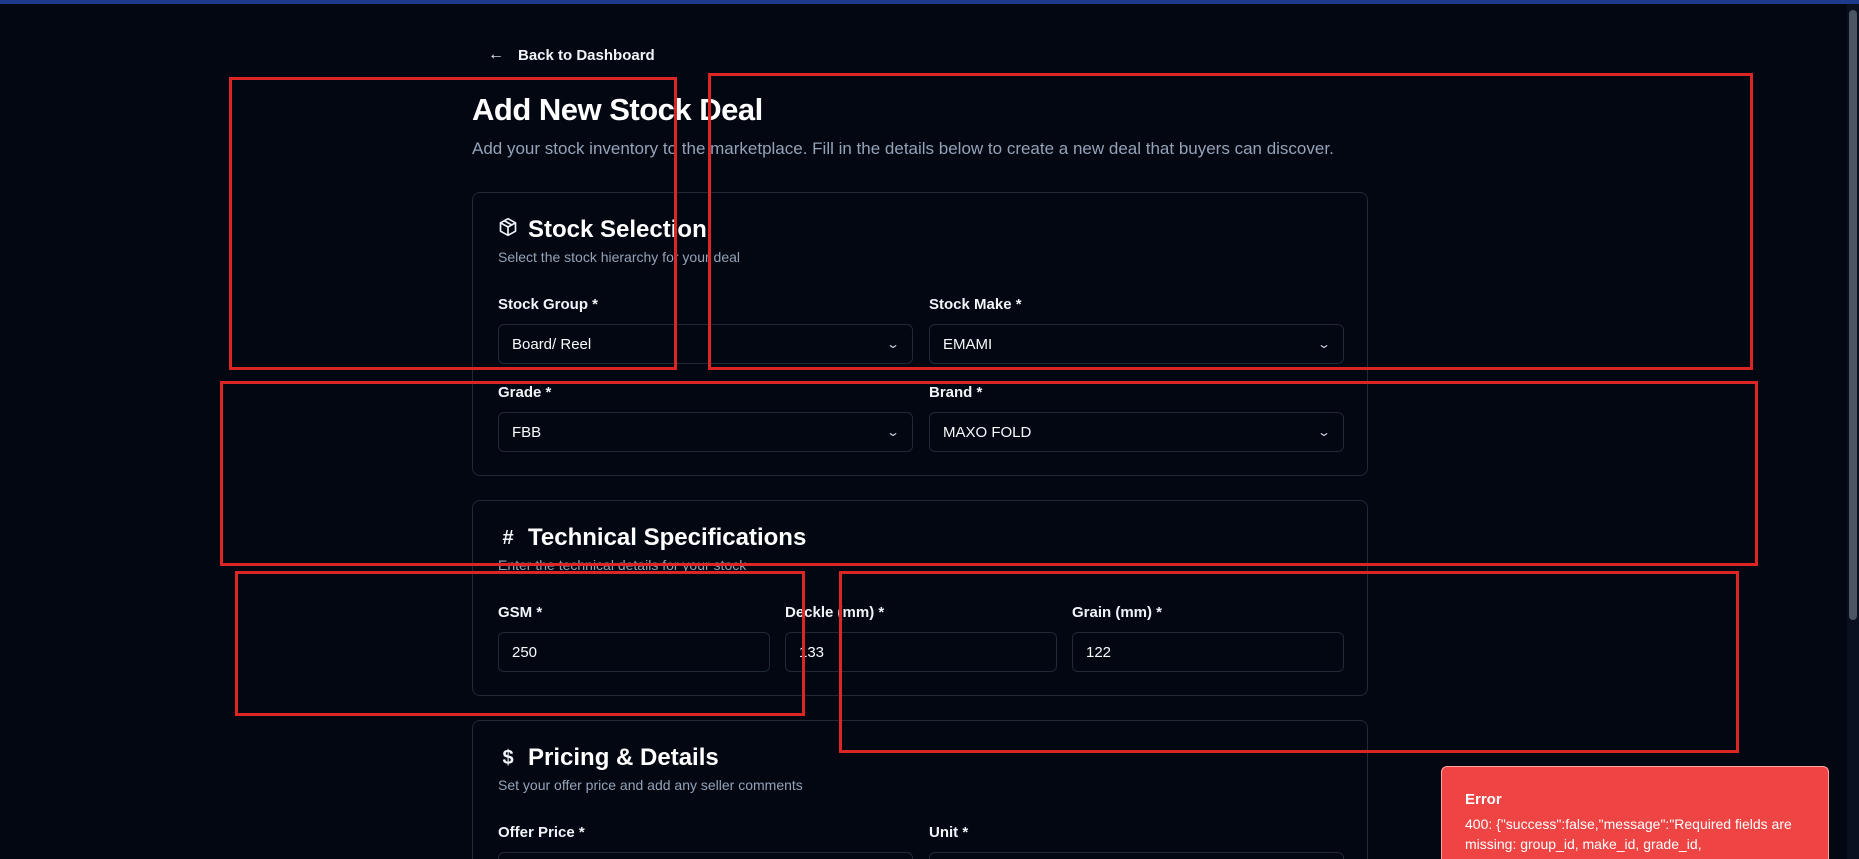 This screenshot has height=859, width=1859. What do you see at coordinates (623, 757) in the screenshot?
I see `pricing-details-title-text: Pricing & Details` at bounding box center [623, 757].